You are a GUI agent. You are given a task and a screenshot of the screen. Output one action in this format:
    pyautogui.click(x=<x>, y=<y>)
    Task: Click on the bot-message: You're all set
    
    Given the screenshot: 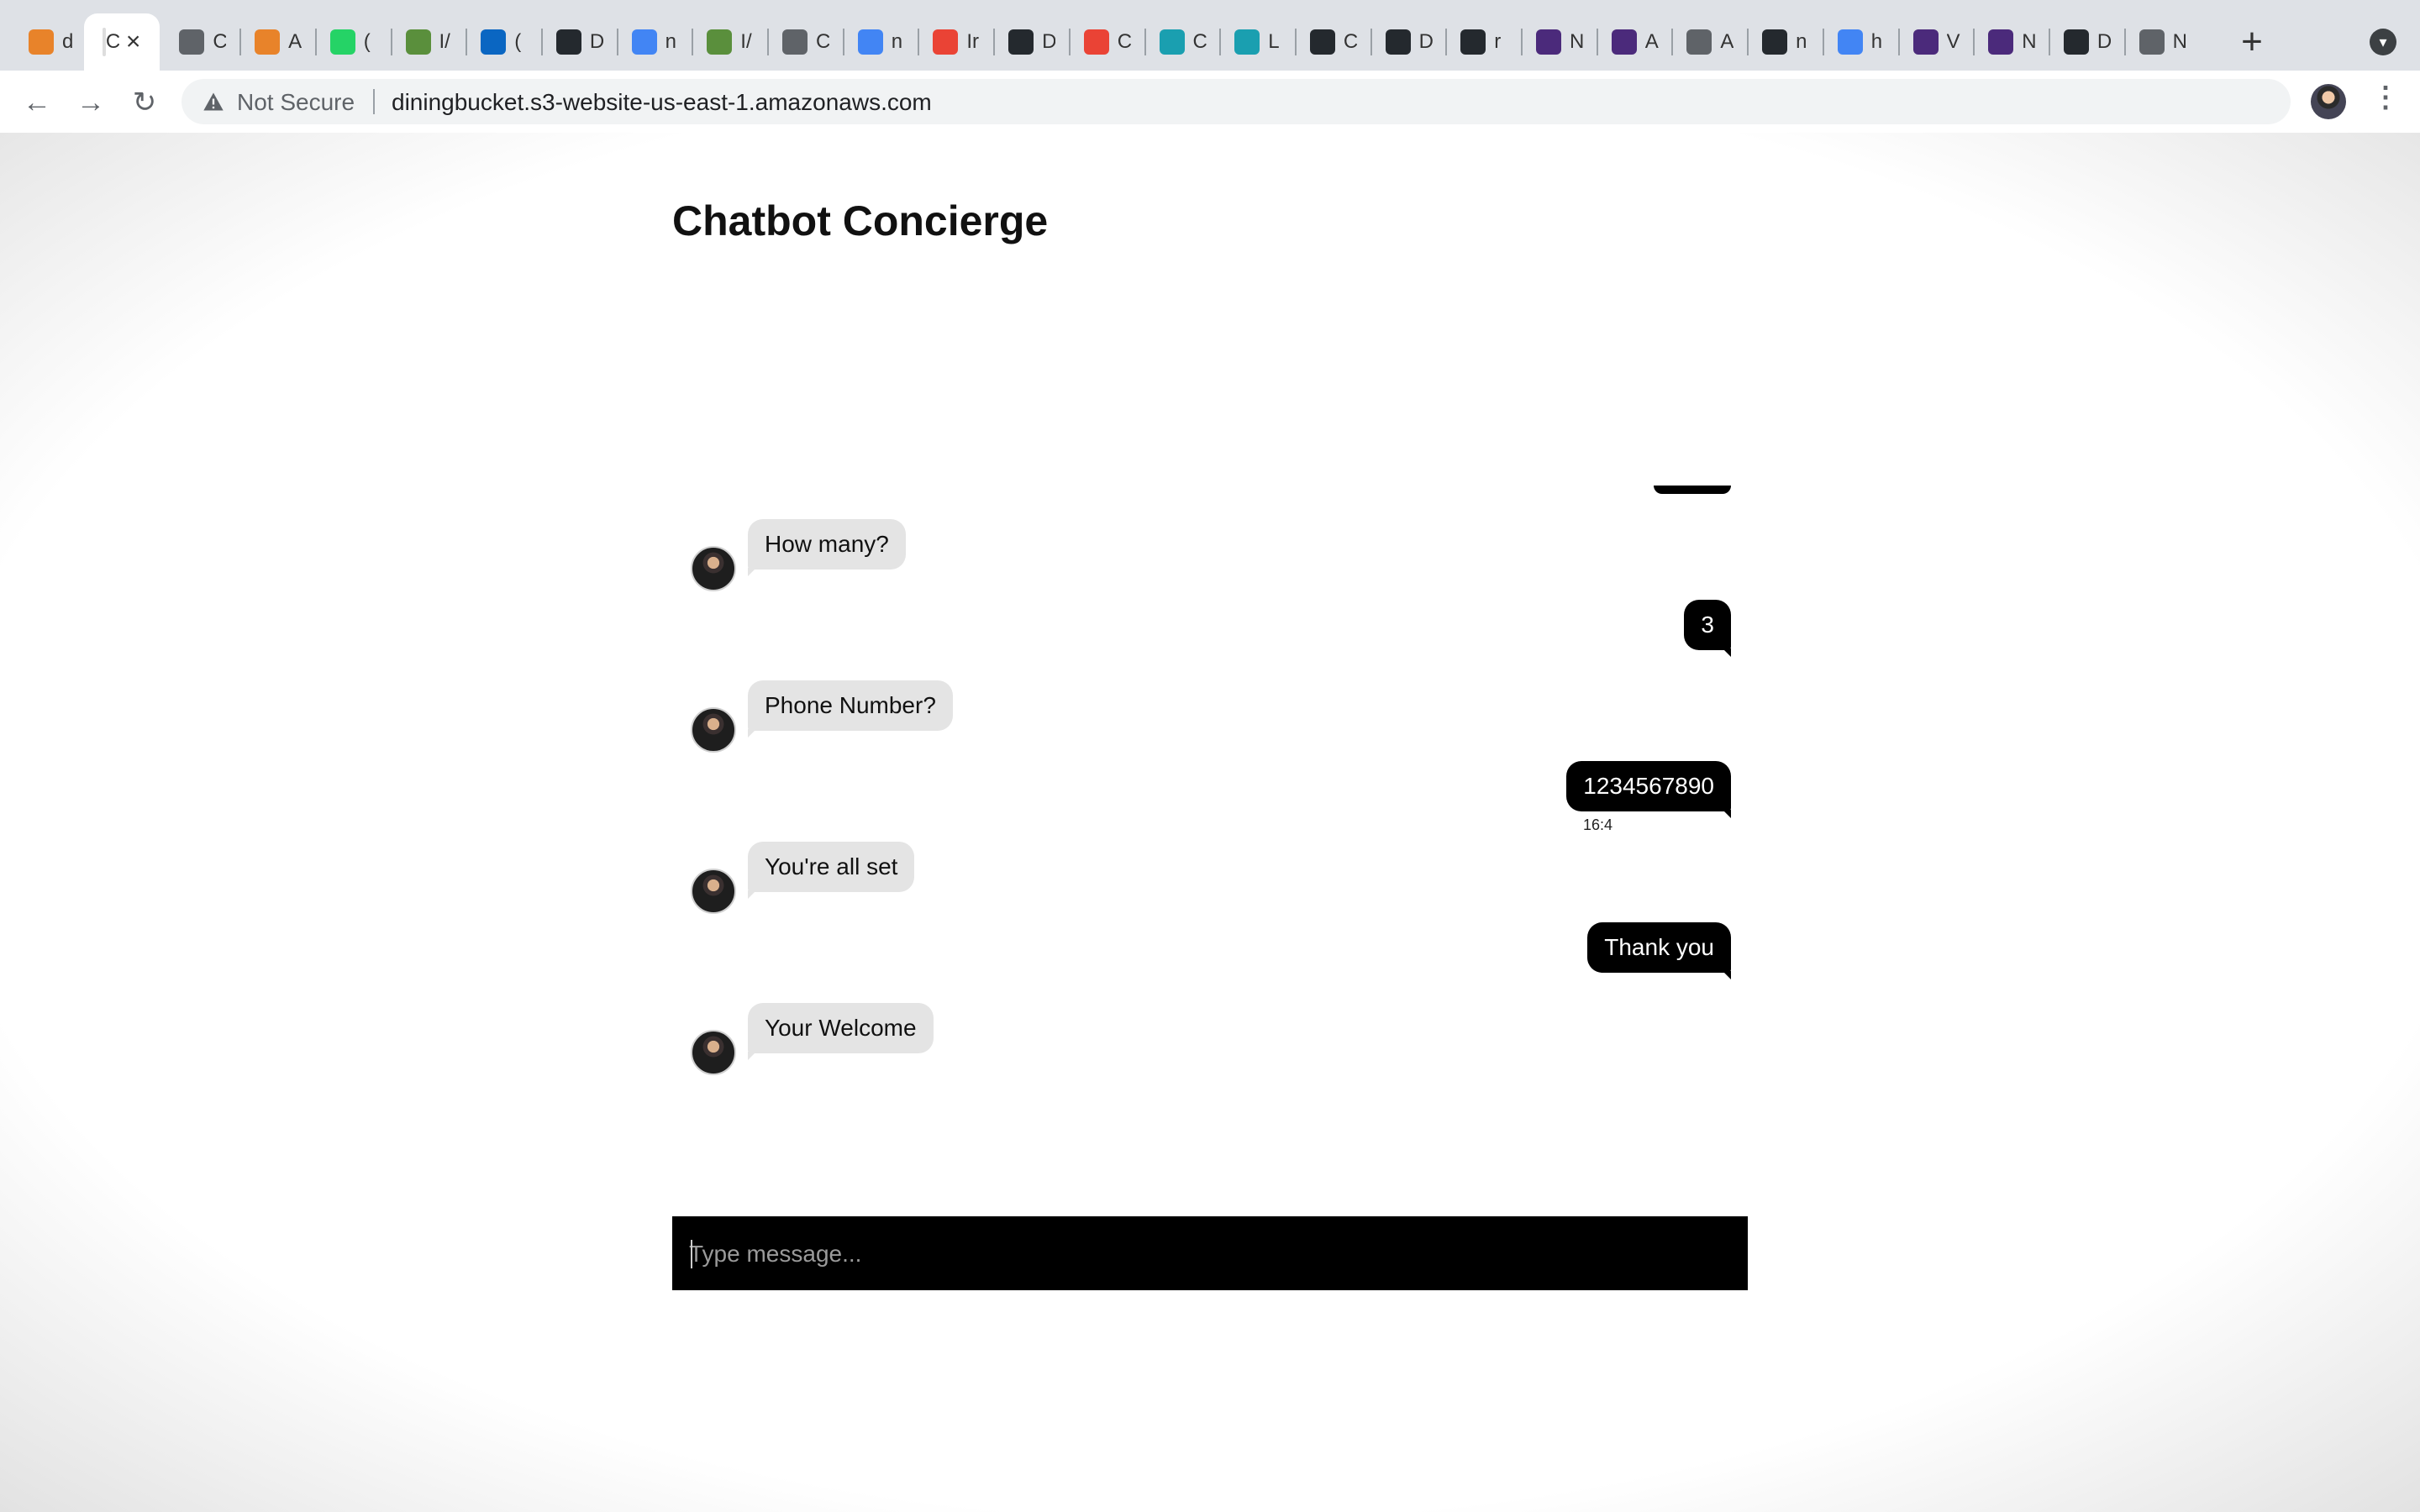 What is the action you would take?
    pyautogui.click(x=831, y=870)
    